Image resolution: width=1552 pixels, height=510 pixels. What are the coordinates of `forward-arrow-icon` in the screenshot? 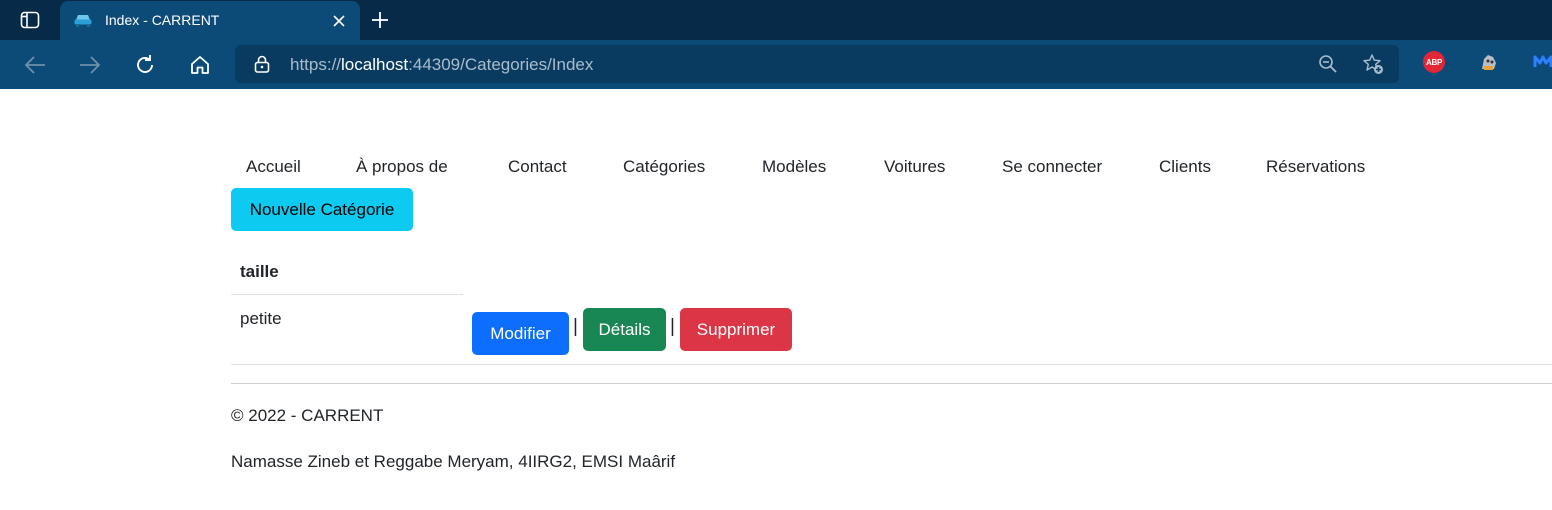 It's located at (90, 65).